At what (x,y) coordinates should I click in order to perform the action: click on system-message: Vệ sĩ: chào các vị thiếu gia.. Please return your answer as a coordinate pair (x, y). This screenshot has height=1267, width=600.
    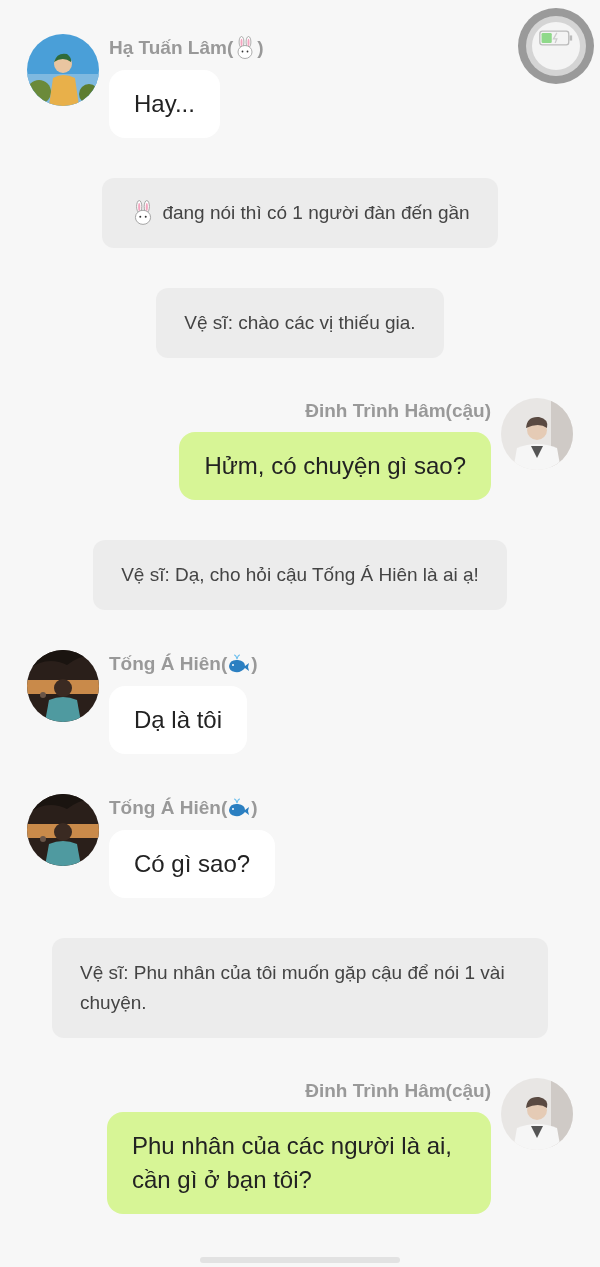
    Looking at the image, I should click on (300, 323).